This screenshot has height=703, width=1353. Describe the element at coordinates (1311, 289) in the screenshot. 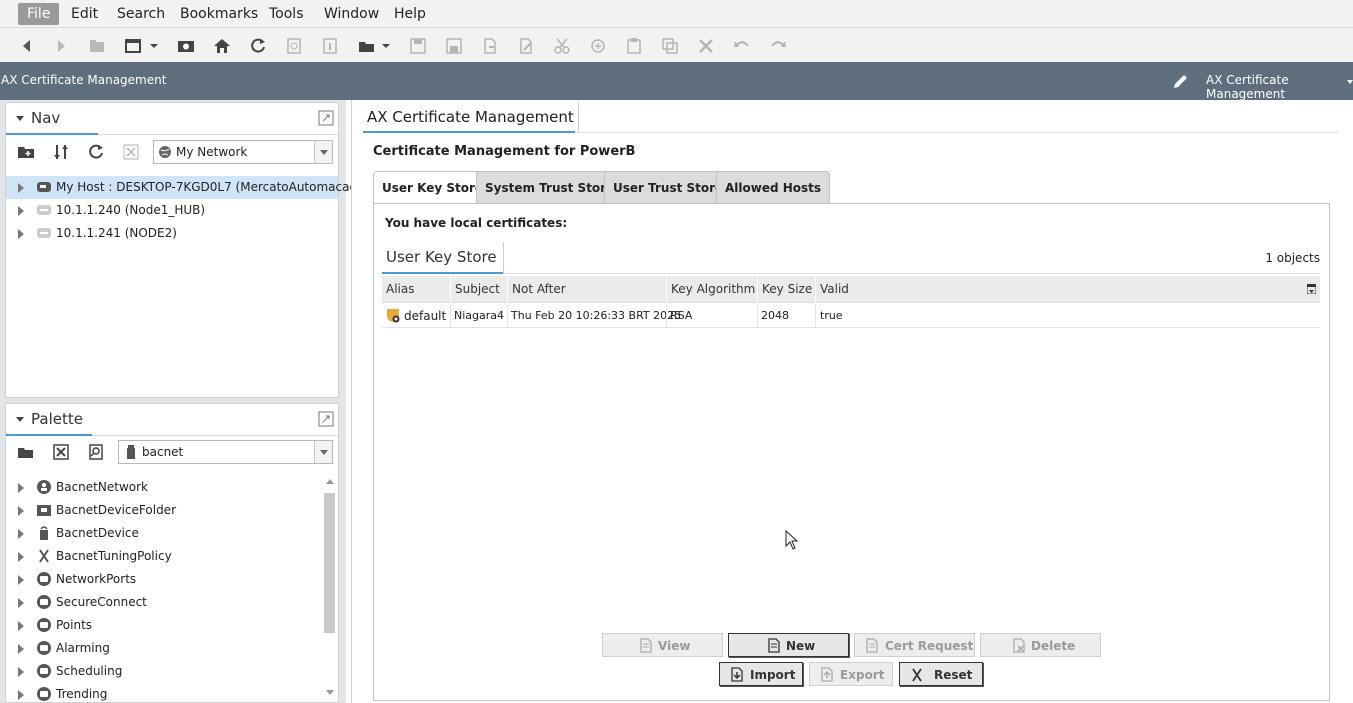

I see `table-options-icon` at that location.